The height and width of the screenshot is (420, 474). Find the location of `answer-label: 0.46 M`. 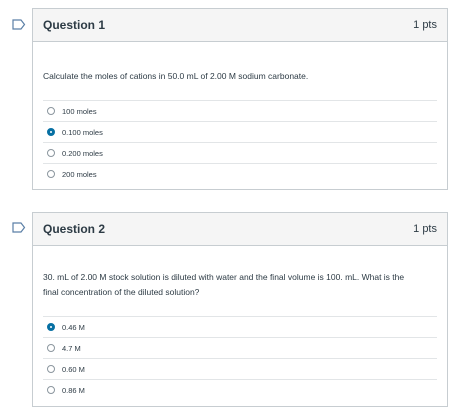

answer-label: 0.46 M is located at coordinates (73, 327).